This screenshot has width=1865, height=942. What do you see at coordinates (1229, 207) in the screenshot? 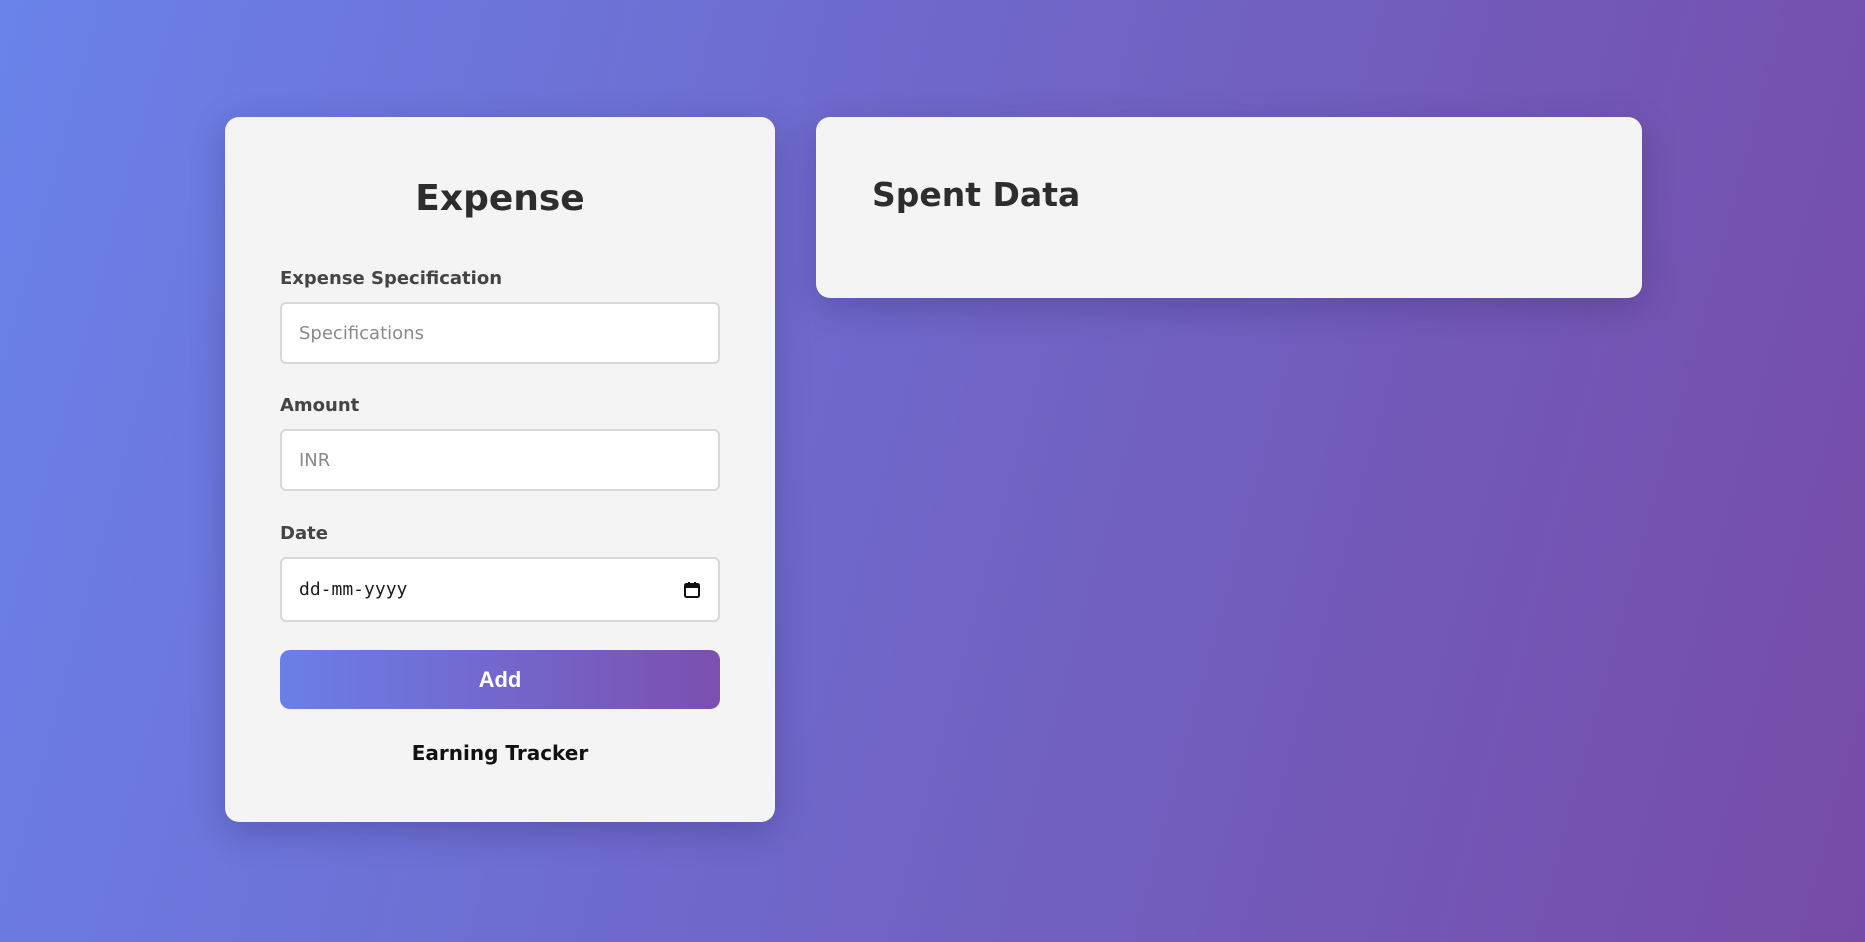
I see `spent-data-card: Spent Data` at bounding box center [1229, 207].